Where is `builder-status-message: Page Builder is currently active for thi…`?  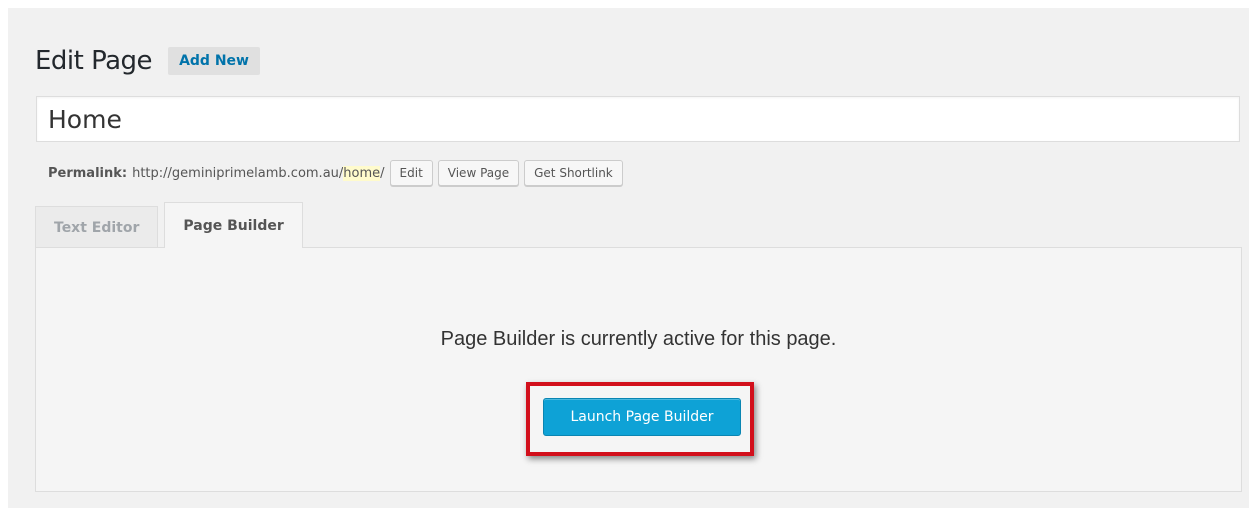
builder-status-message: Page Builder is currently active for thi… is located at coordinates (638, 339).